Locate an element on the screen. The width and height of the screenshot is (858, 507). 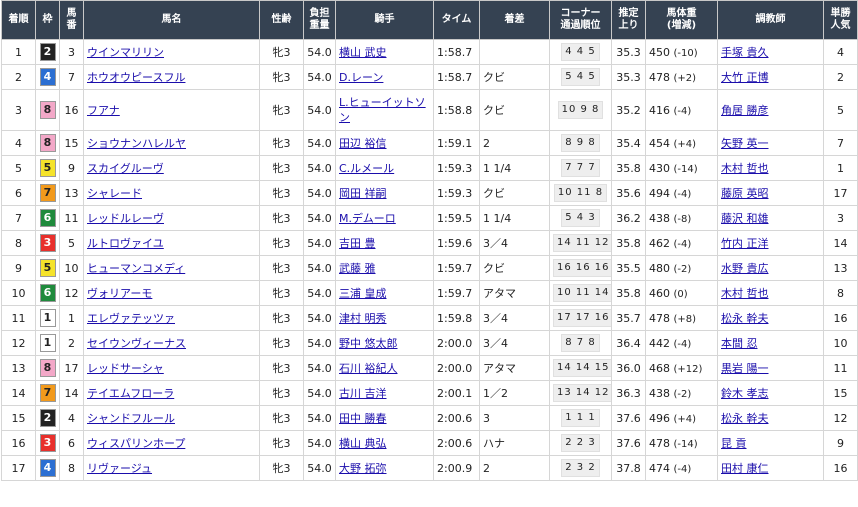
horse-name-cell: ヴォリアーモ is located at coordinates (171, 293).